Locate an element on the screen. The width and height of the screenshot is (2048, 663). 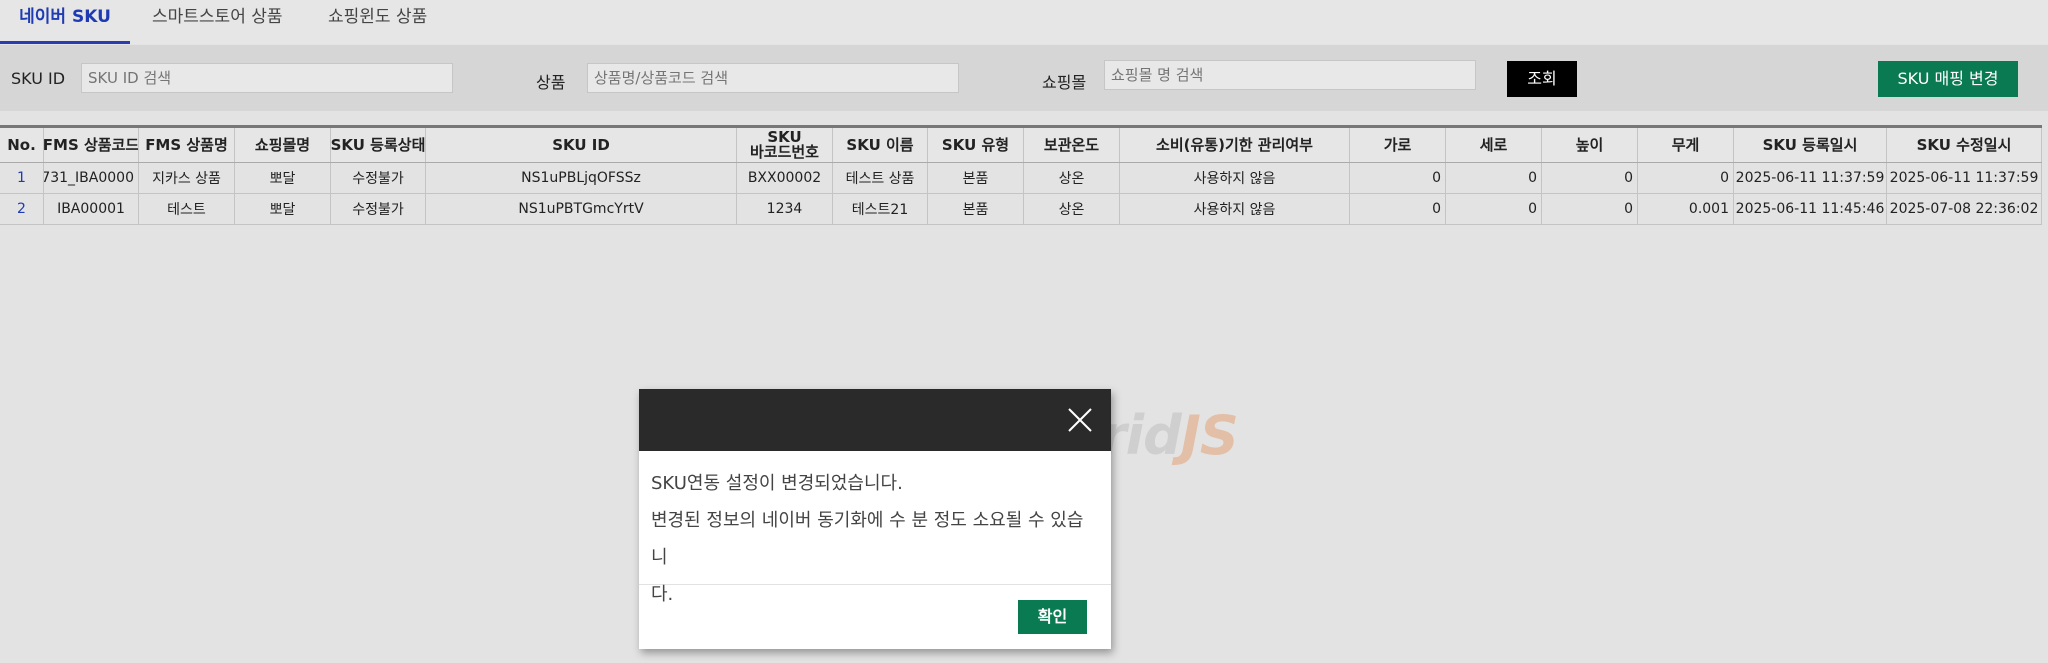
header-width: 가로 is located at coordinates (1398, 145).